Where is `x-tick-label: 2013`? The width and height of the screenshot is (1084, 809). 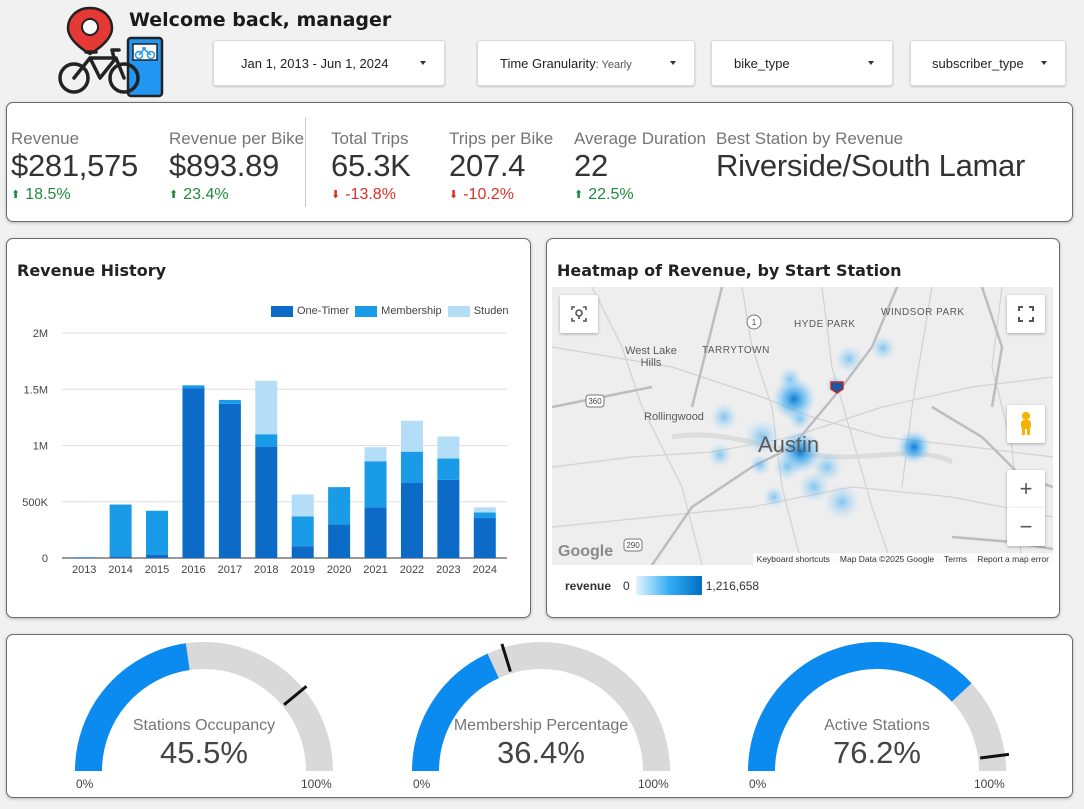
x-tick-label: 2013 is located at coordinates (84, 570).